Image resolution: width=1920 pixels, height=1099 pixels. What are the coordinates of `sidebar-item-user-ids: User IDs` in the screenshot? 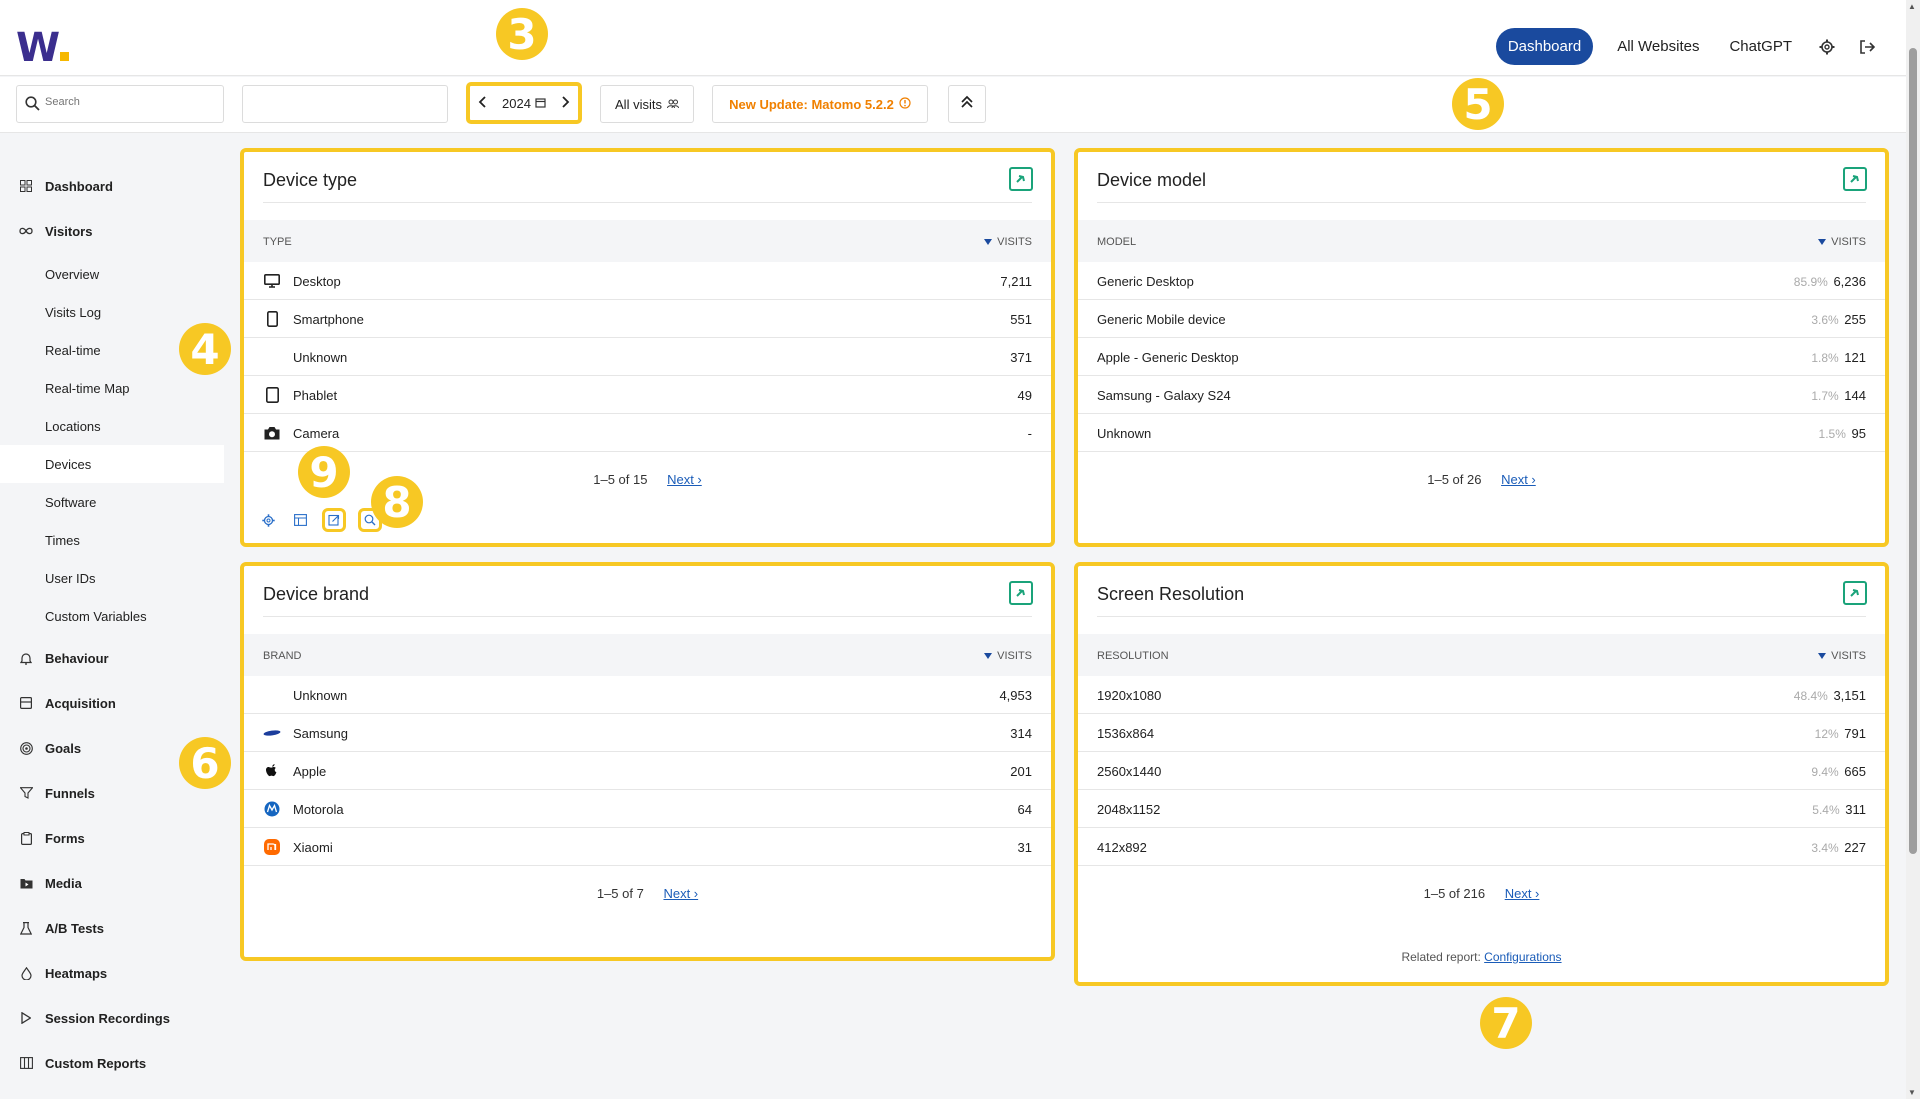 It's located at (112, 578).